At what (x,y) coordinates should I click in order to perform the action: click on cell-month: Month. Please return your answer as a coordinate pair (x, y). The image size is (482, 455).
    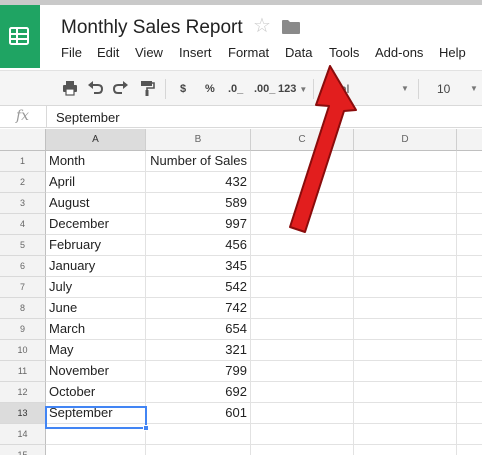
    Looking at the image, I should click on (96, 161).